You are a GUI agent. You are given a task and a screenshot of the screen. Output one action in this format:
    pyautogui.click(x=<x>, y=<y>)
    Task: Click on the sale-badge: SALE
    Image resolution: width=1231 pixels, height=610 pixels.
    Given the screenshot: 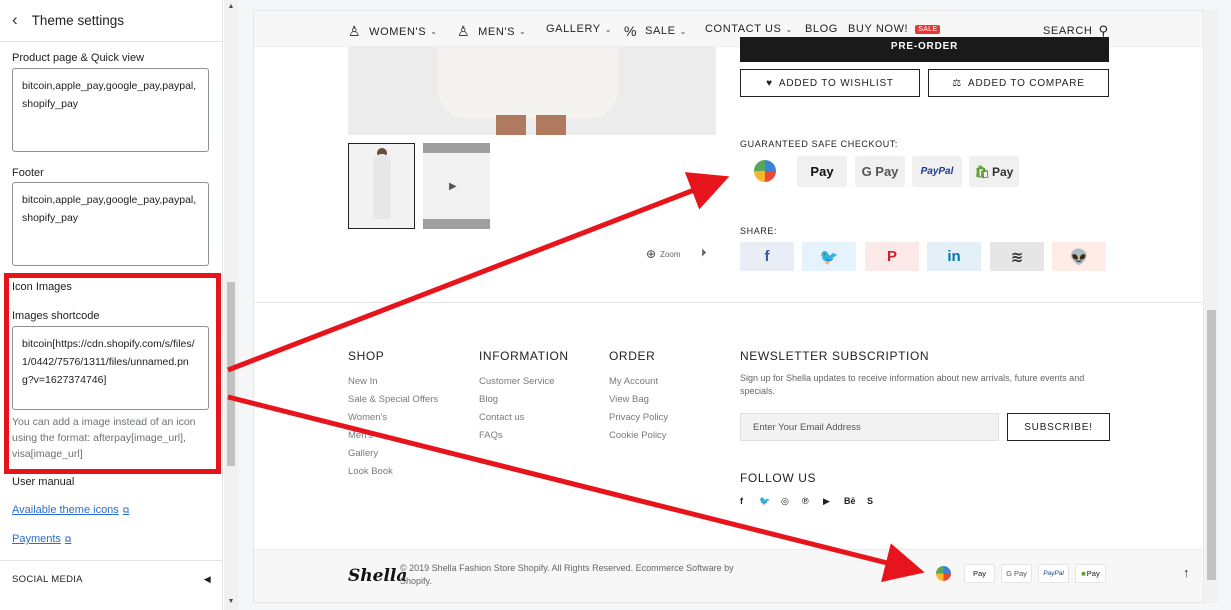 What is the action you would take?
    pyautogui.click(x=928, y=29)
    